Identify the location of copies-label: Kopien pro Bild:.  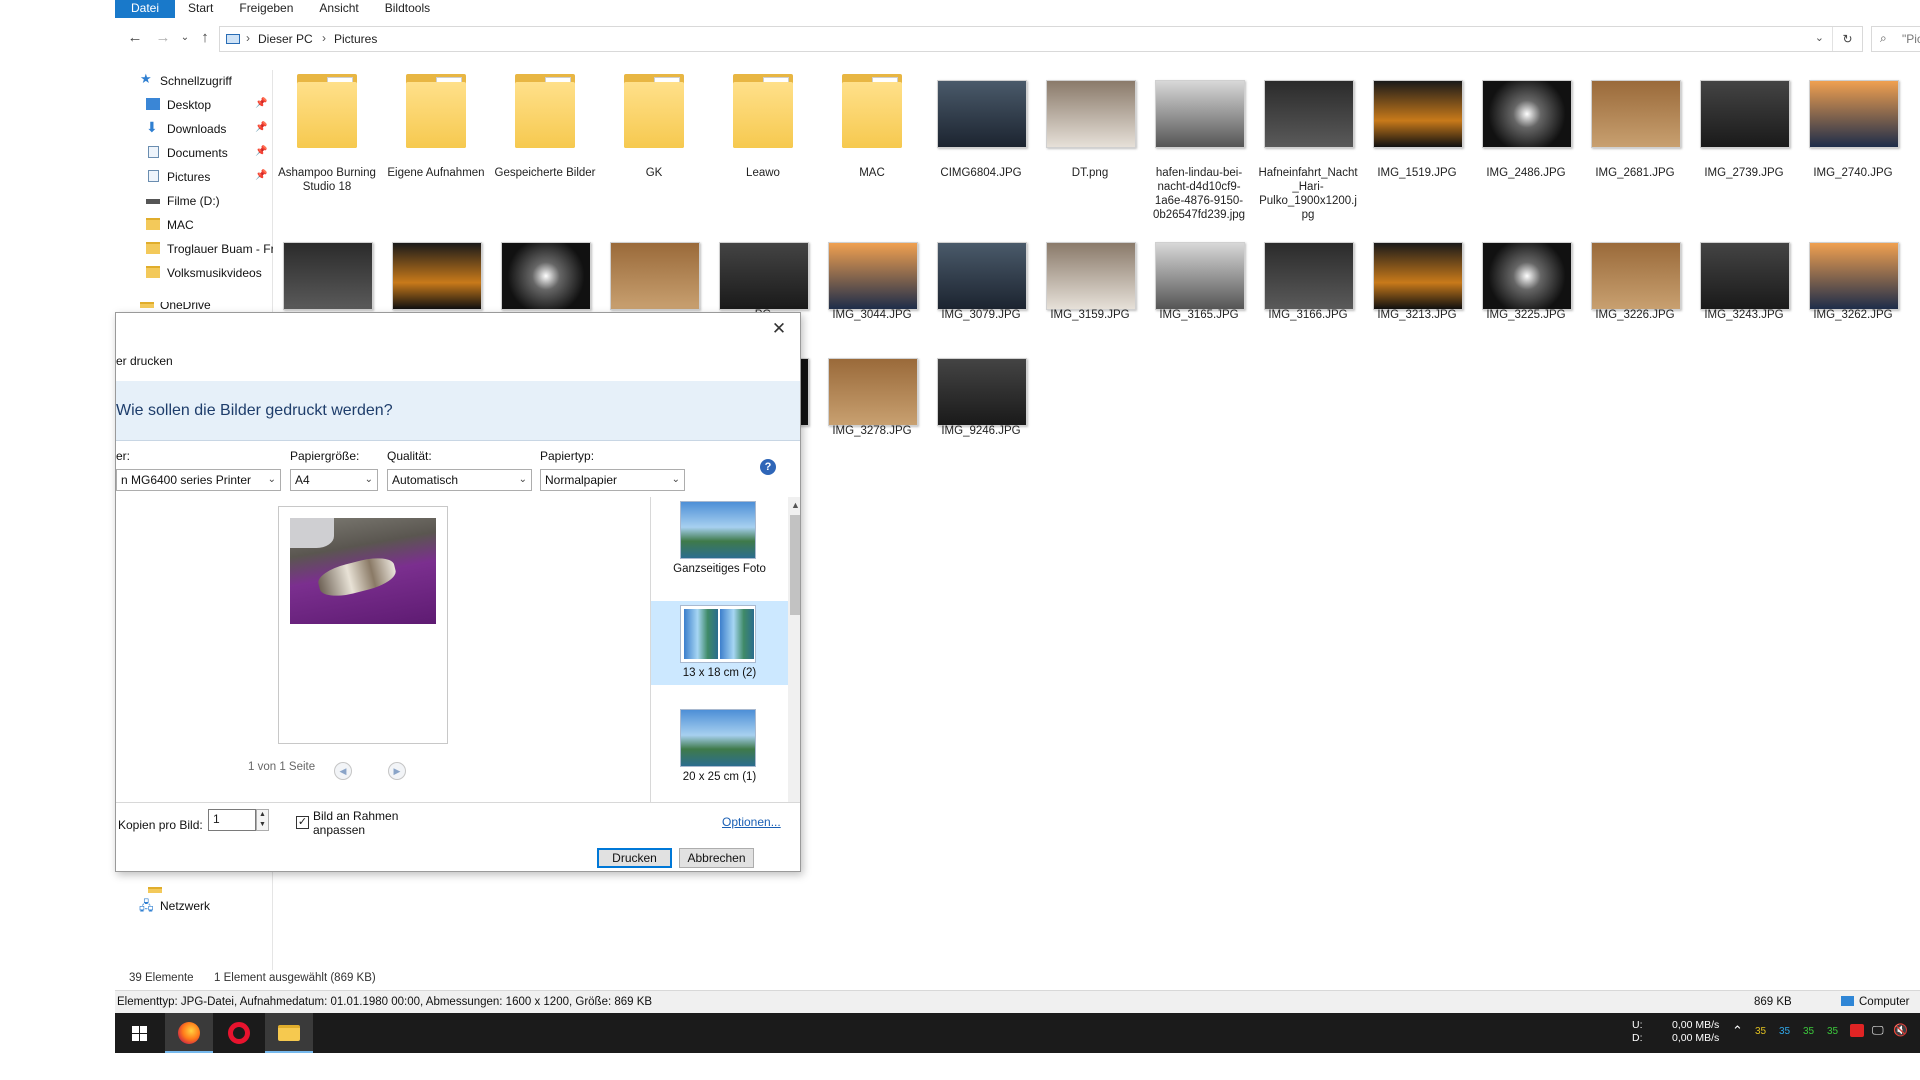
(160, 825).